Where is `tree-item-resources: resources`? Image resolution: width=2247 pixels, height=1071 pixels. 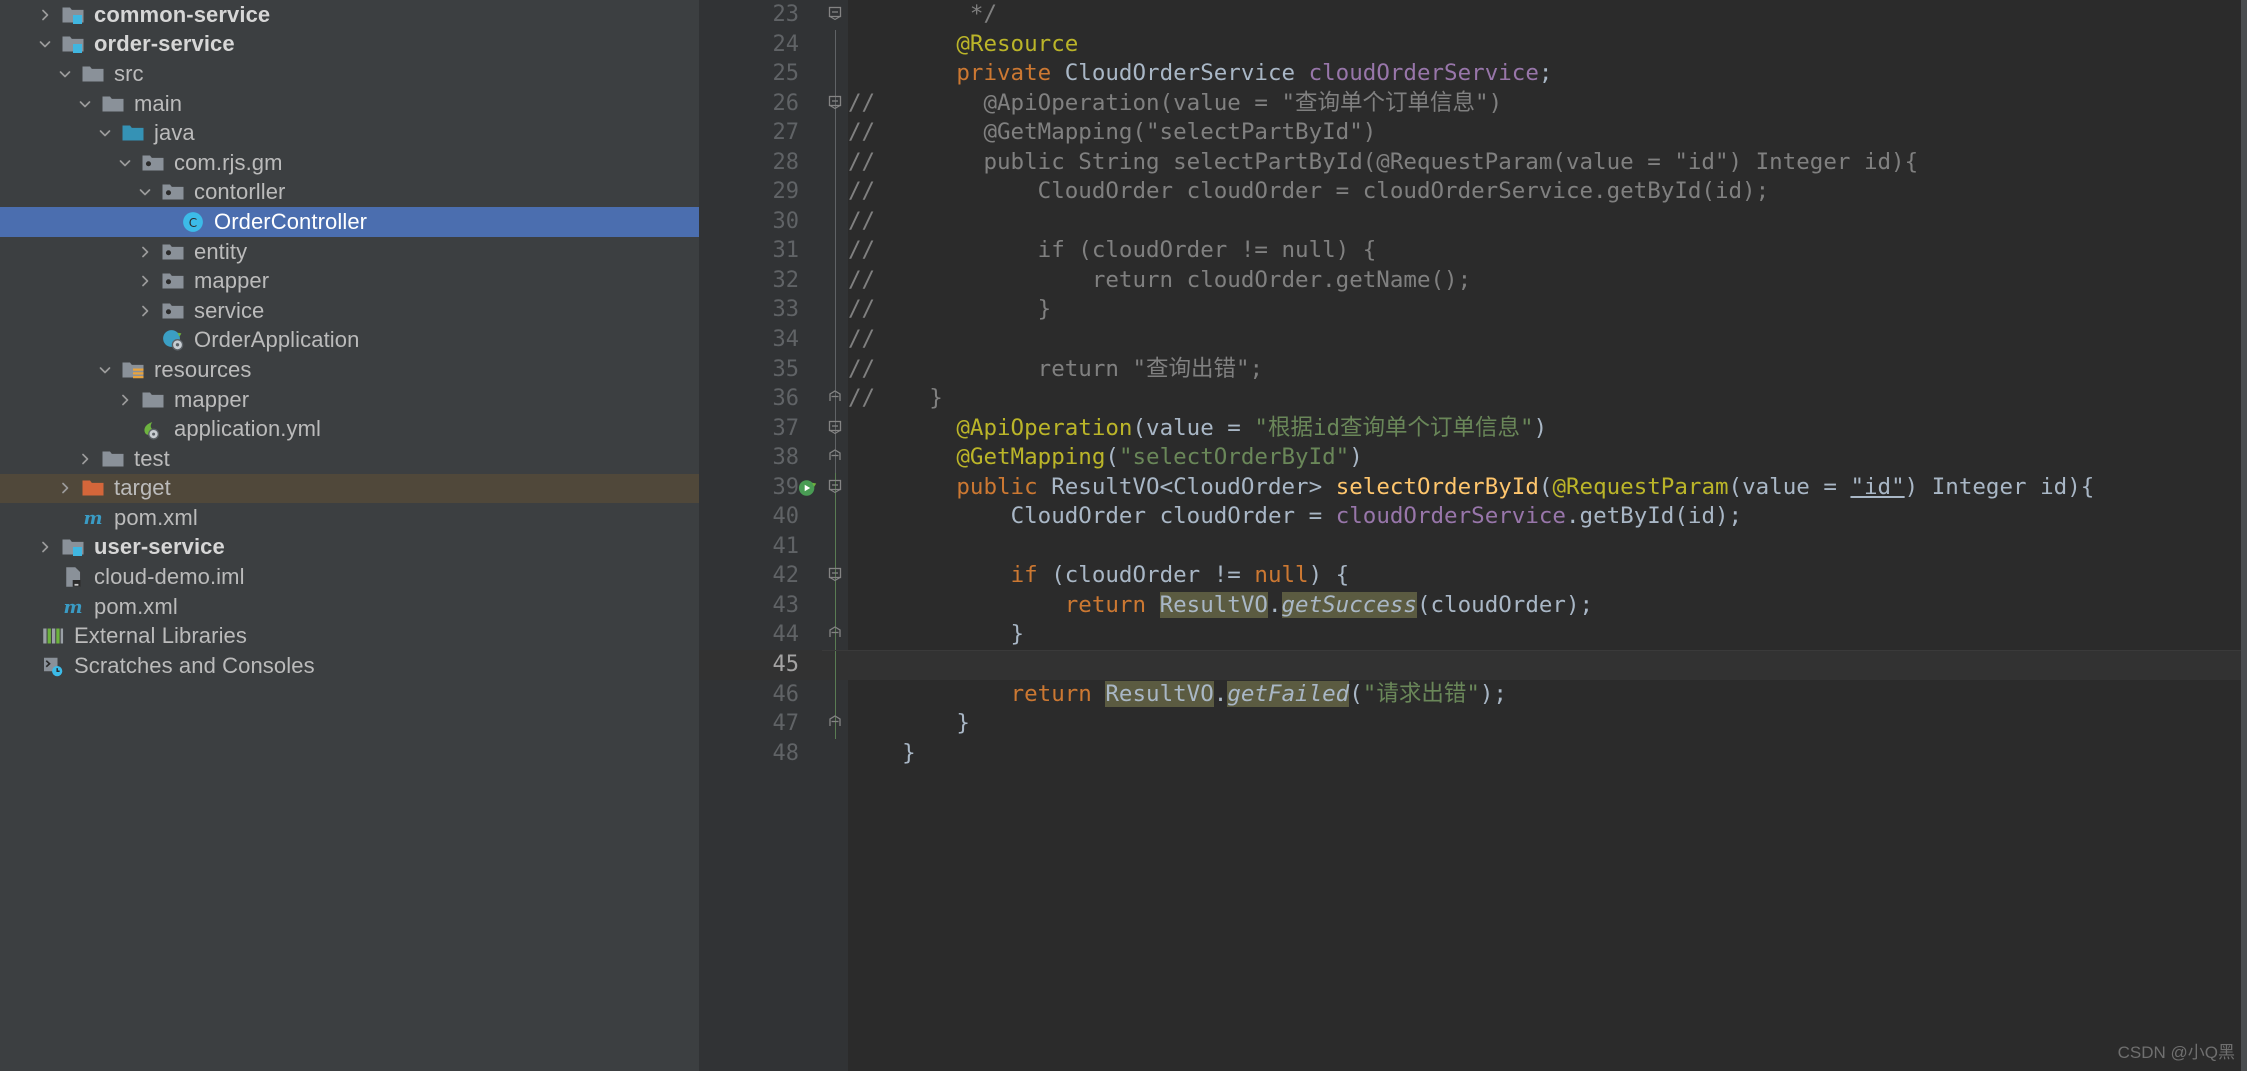
tree-item-resources: resources is located at coordinates (349, 370).